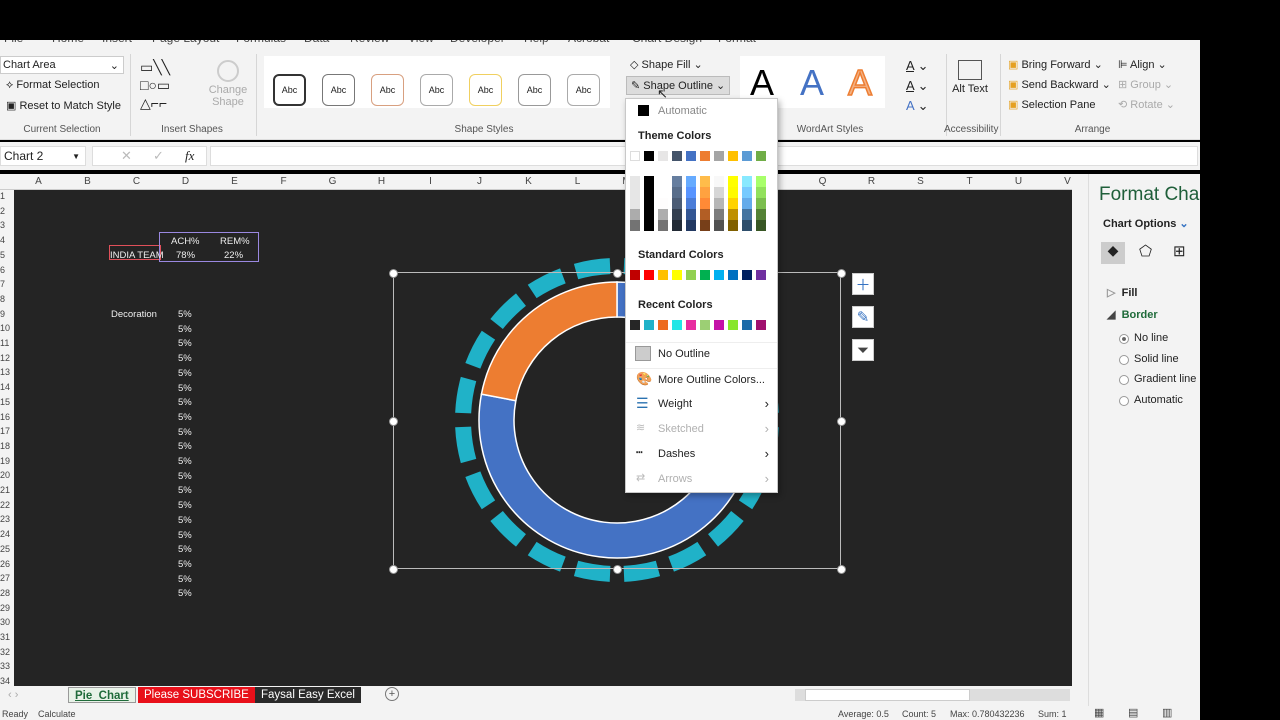 This screenshot has height=720, width=1280. What do you see at coordinates (1133, 712) in the screenshot?
I see `page-layout-icon: ▤` at bounding box center [1133, 712].